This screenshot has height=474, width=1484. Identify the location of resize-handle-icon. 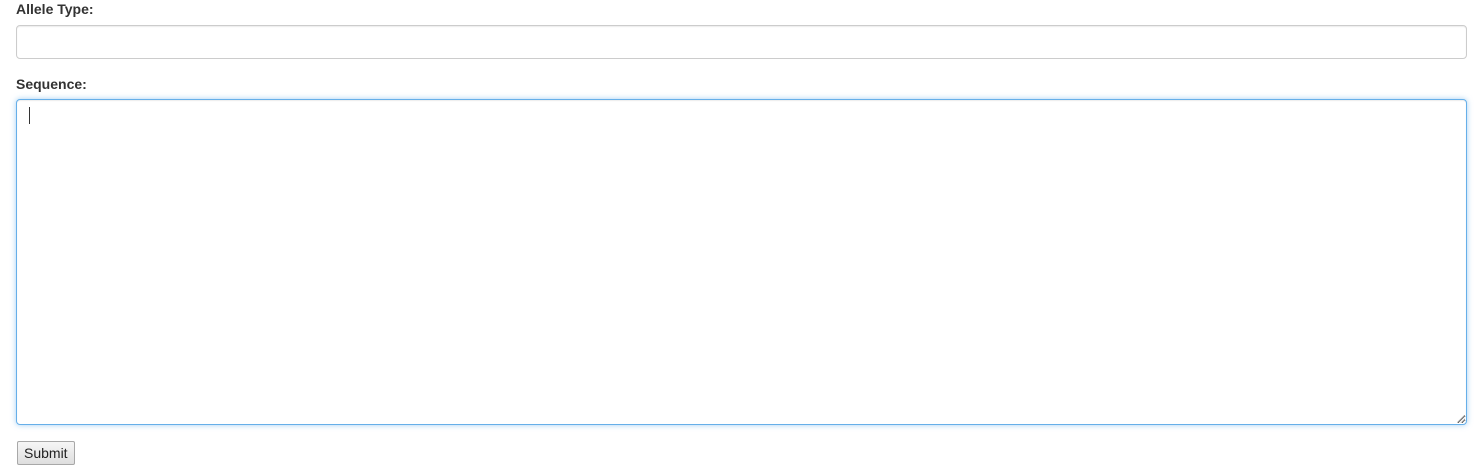
(1461, 419).